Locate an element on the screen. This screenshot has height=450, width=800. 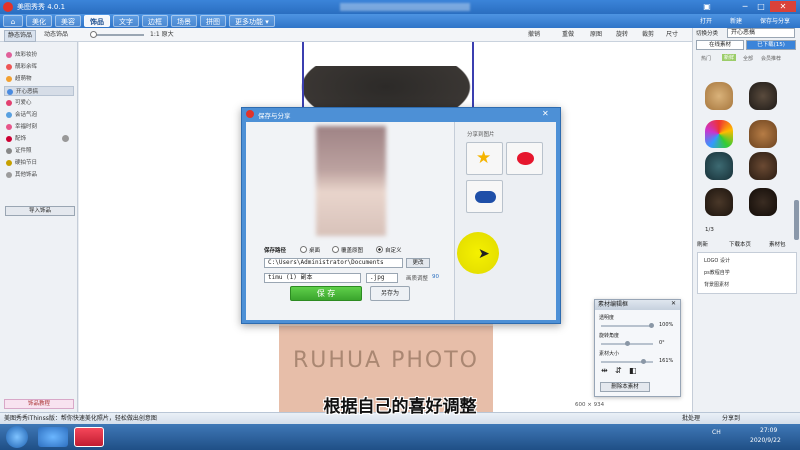
sidebar-item: 可爱心 is located at coordinates (39, 103).